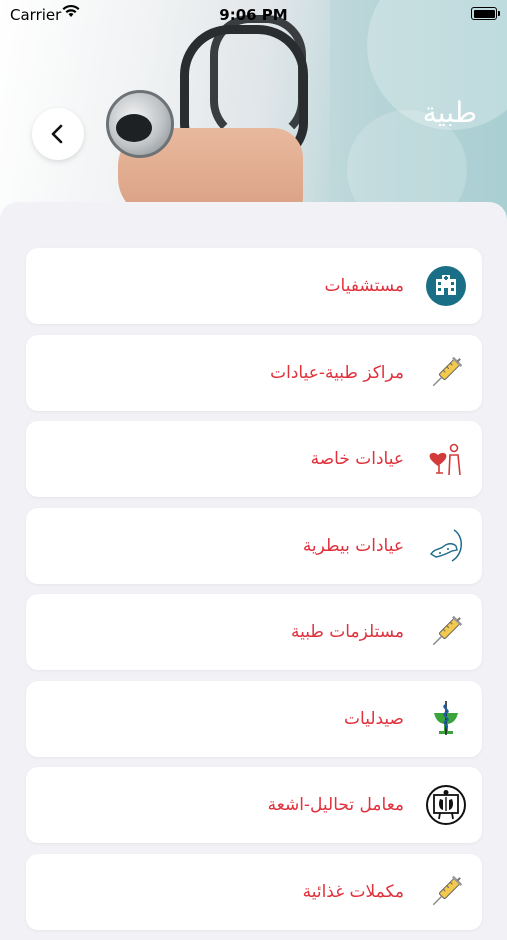 The height and width of the screenshot is (940, 507). I want to click on list-item-medical-centers: مراكز طبية-عيادات, so click(254, 372).